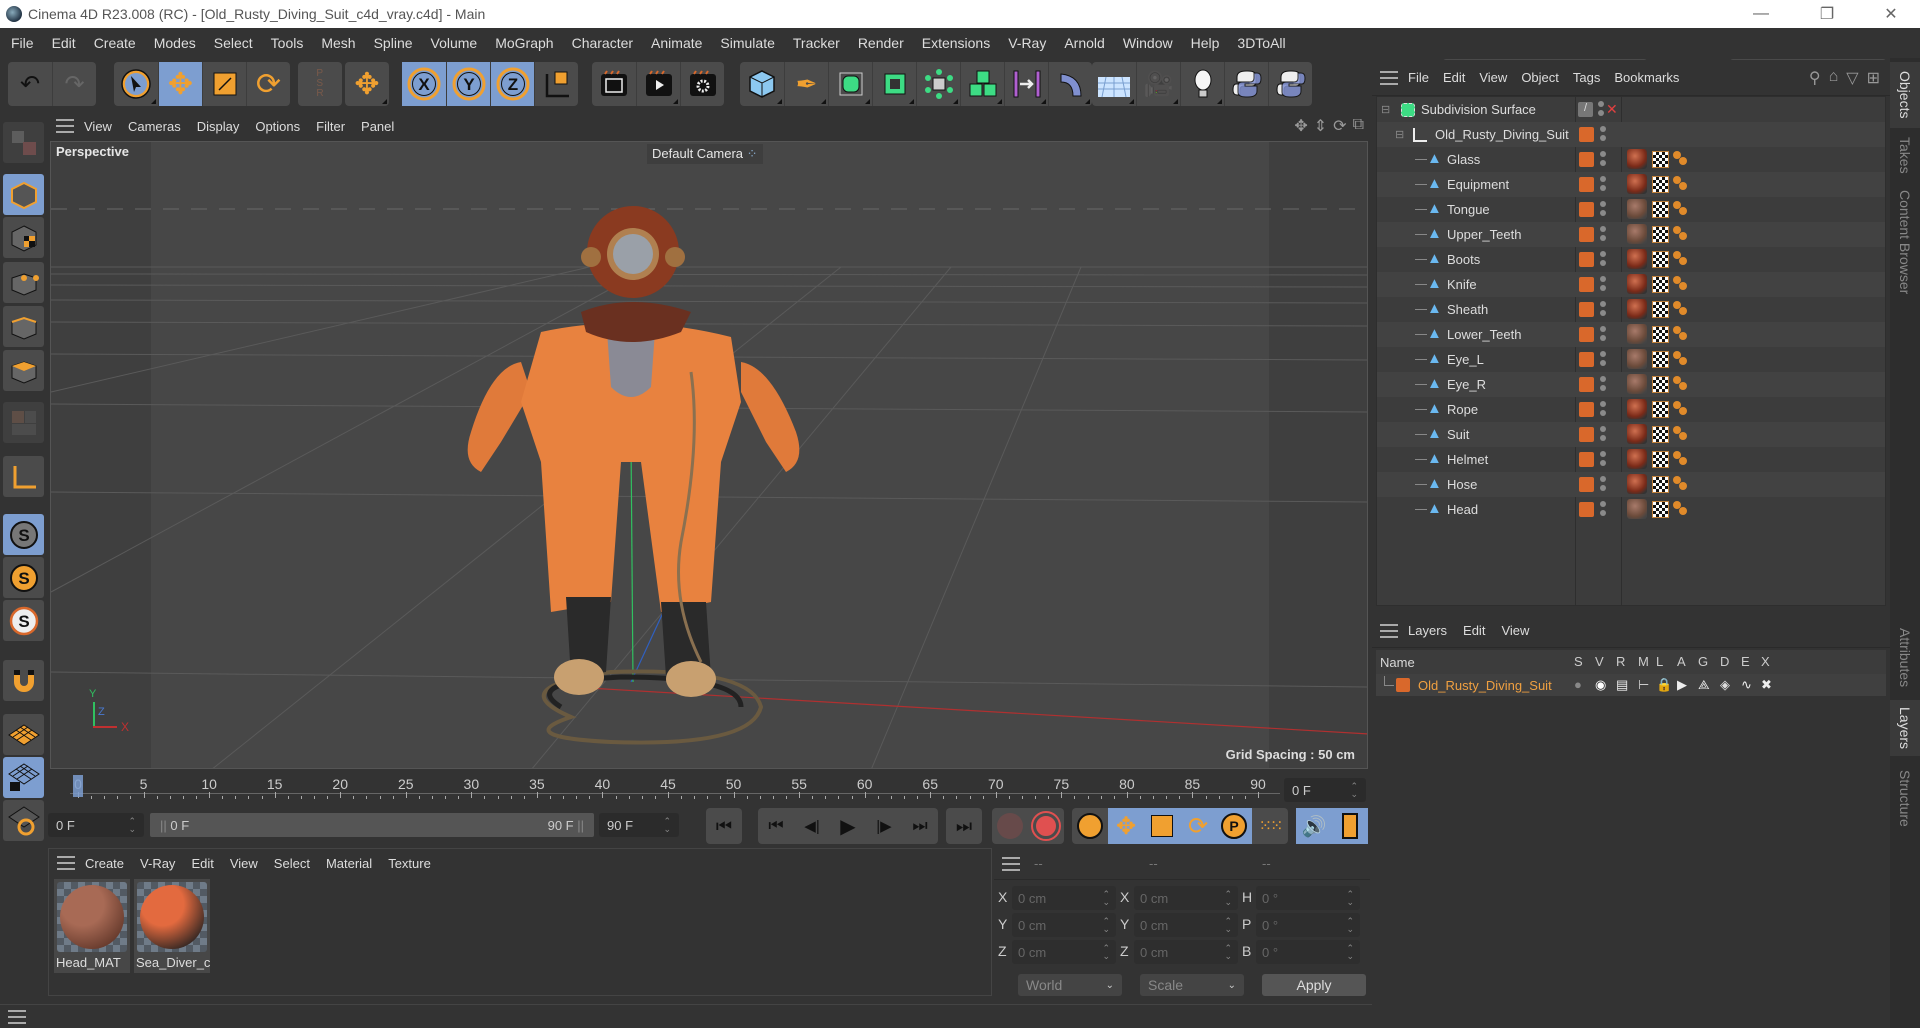 The width and height of the screenshot is (1920, 1028). Describe the element at coordinates (1746, 685) in the screenshot. I see `layer-expressions-icon: ∿` at that location.